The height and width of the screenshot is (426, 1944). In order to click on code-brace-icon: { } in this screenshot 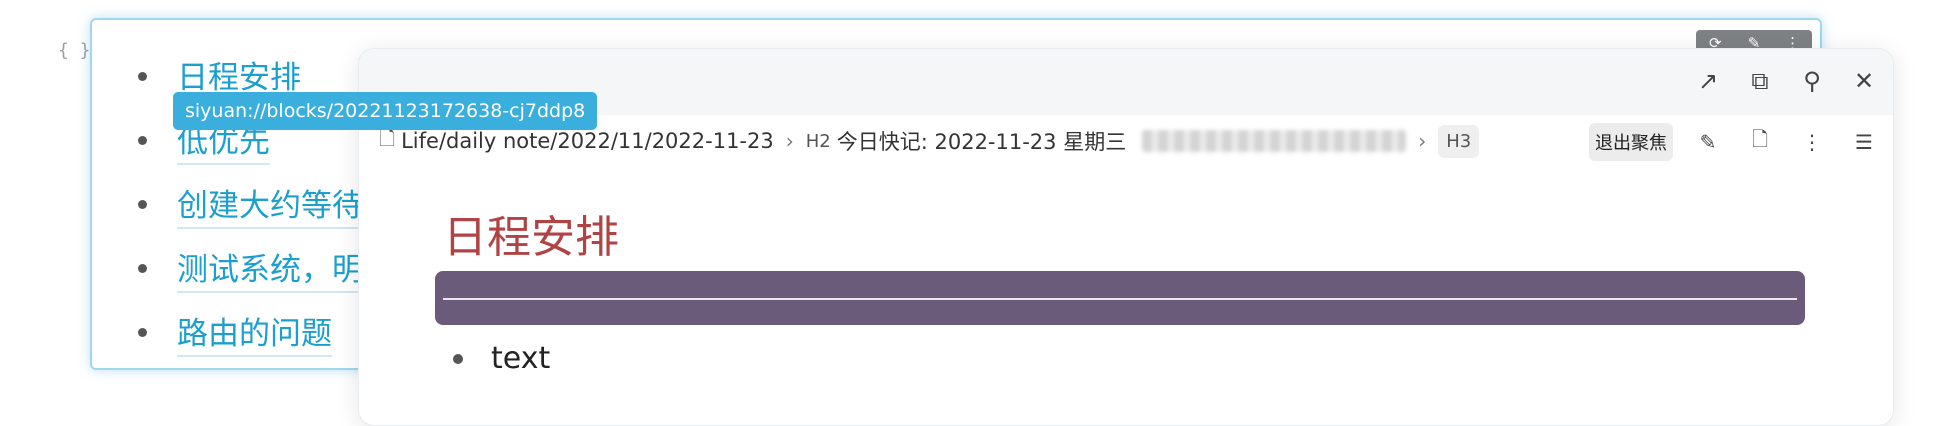, I will do `click(74, 50)`.